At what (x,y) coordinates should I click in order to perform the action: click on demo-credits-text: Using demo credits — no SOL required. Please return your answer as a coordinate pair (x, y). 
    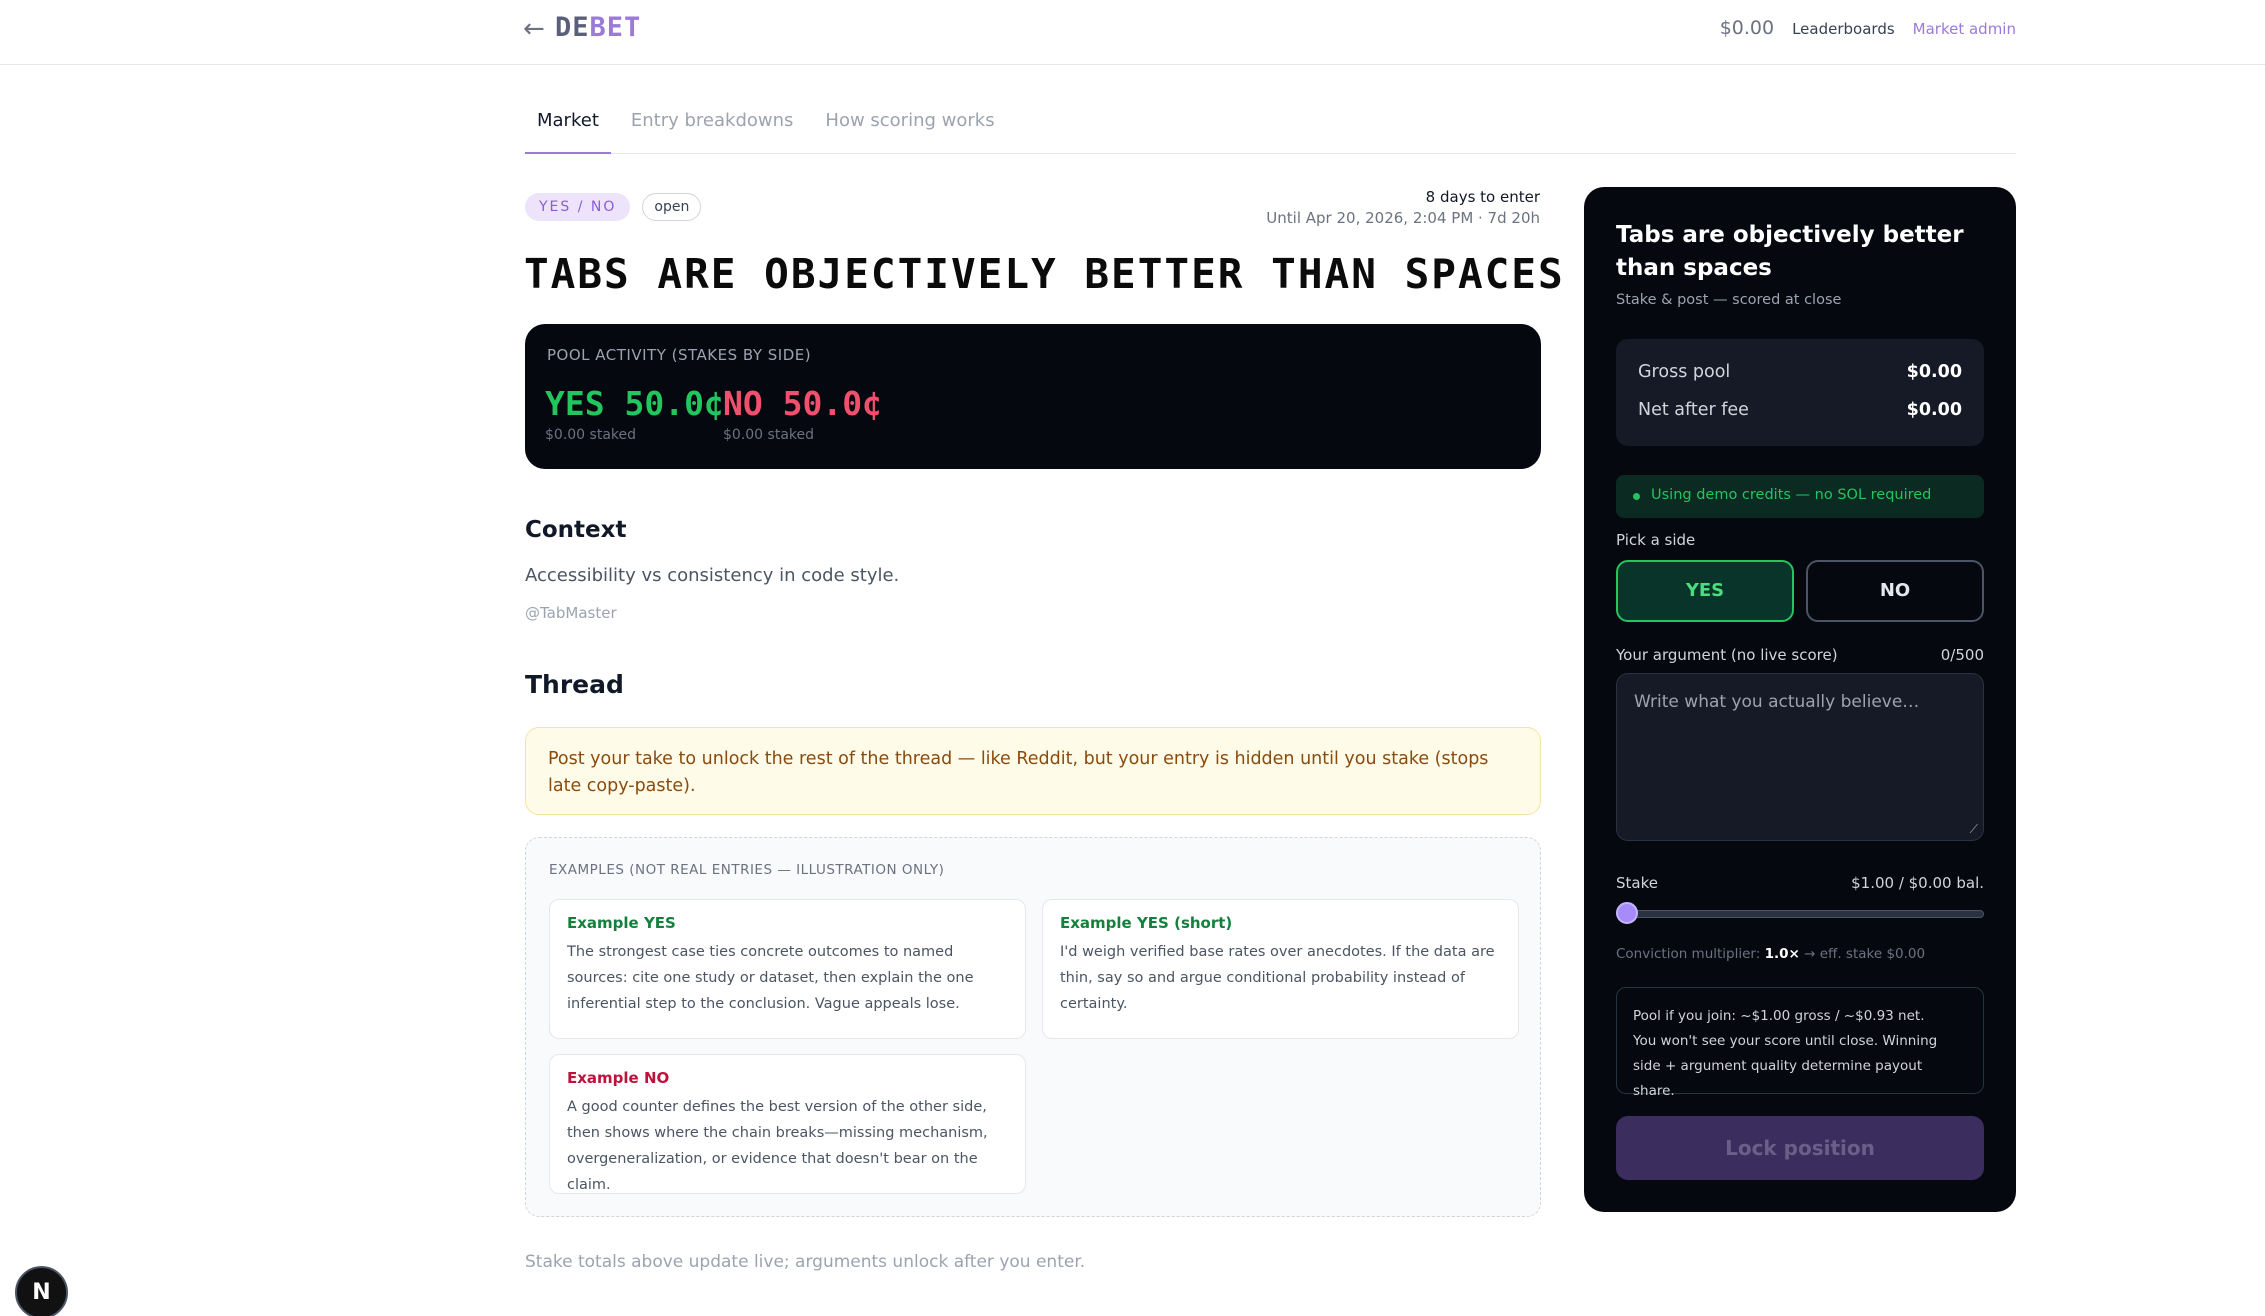
    Looking at the image, I should click on (1791, 495).